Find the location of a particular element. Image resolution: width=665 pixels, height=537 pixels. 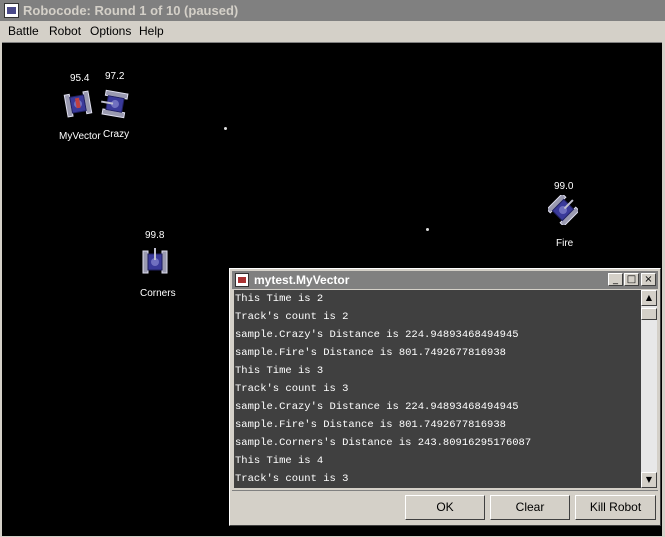

console-line: This Time is 3 is located at coordinates (279, 371).